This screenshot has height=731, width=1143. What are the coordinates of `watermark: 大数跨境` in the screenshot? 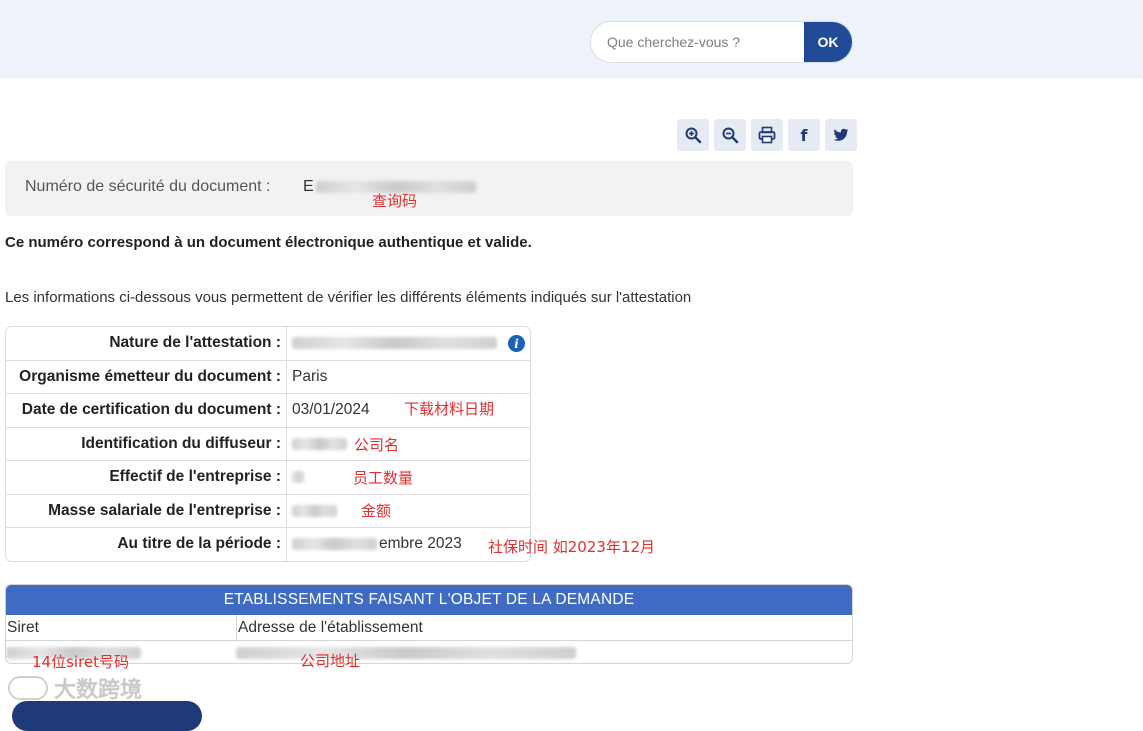 It's located at (75, 688).